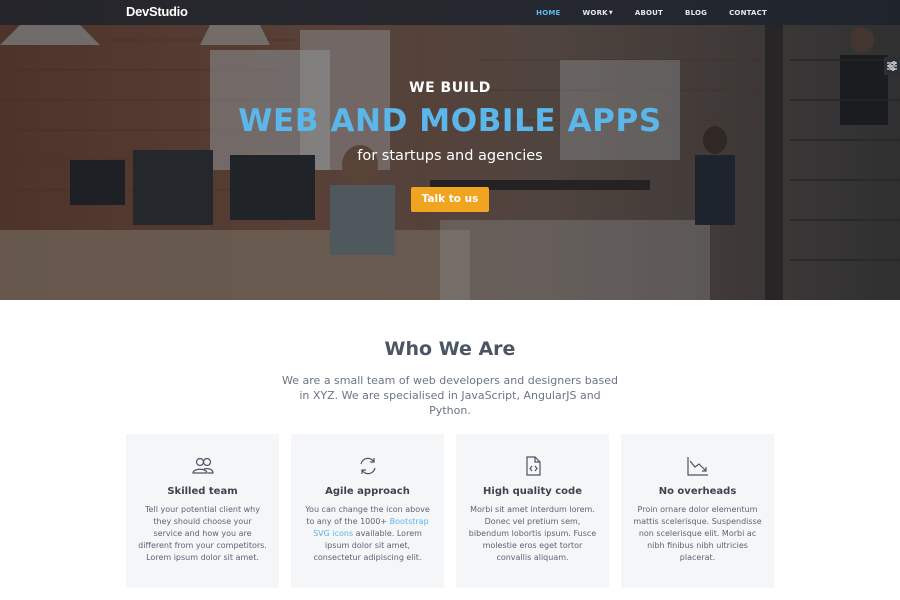  I want to click on hero-subline: for startups and agencies, so click(450, 156).